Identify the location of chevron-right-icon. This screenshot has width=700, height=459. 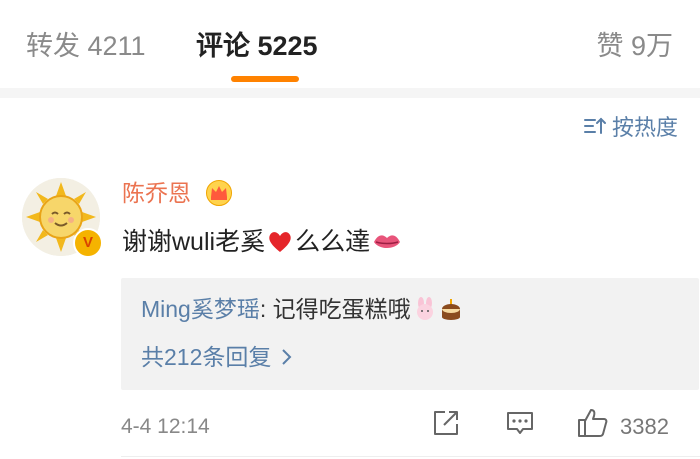
(287, 357).